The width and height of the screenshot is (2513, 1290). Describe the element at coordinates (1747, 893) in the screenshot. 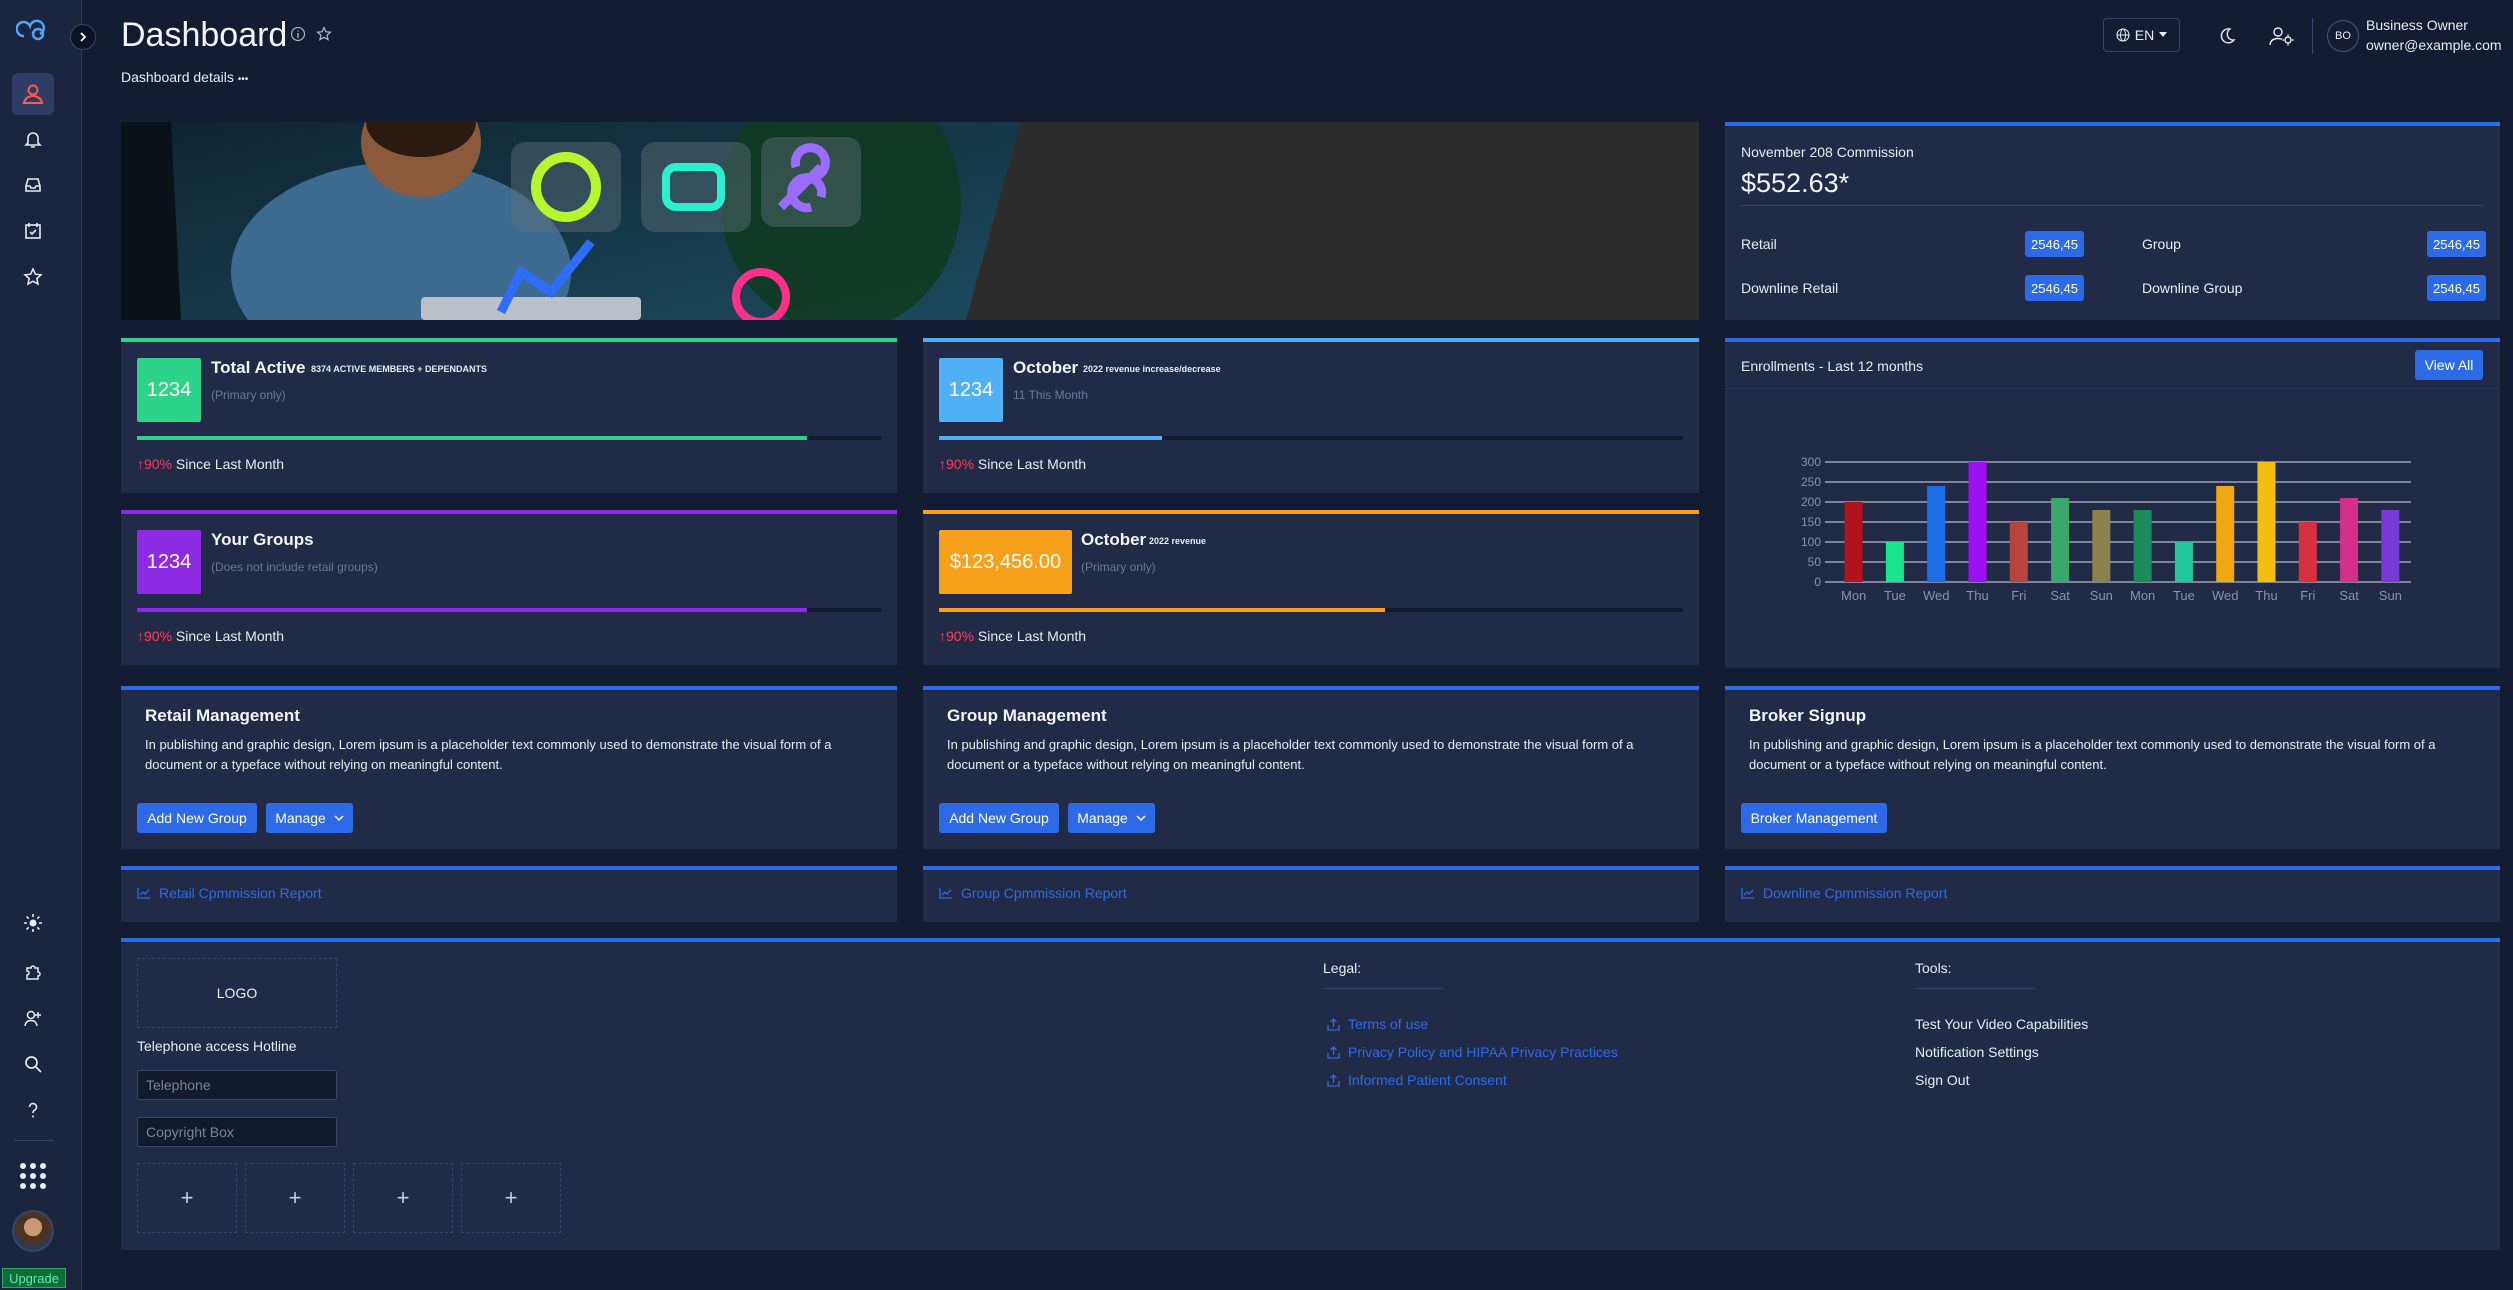

I see `chart-line-icon` at that location.